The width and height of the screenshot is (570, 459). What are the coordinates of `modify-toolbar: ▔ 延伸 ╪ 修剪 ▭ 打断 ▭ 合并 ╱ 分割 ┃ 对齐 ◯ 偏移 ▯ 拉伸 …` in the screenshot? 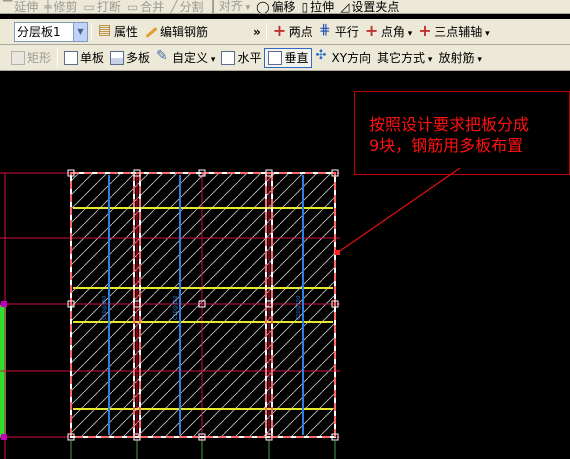 It's located at (285, 7).